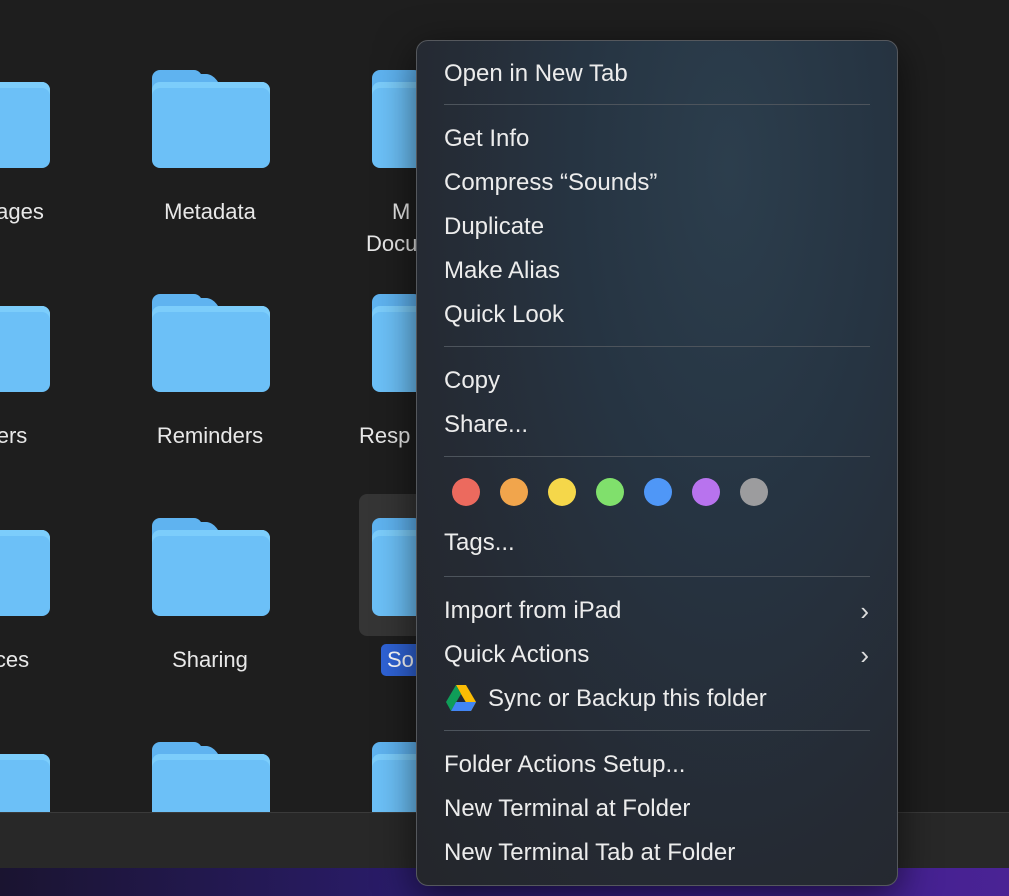  I want to click on menu-item-import-from-ipad: Import from iPad, so click(657, 611).